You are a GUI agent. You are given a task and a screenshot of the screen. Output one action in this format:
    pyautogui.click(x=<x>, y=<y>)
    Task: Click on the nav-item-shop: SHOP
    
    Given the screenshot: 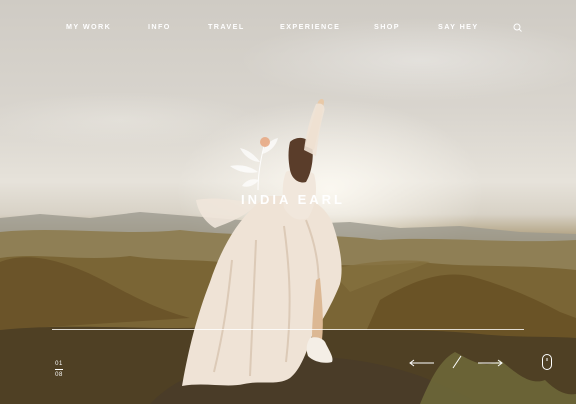 What is the action you would take?
    pyautogui.click(x=387, y=26)
    